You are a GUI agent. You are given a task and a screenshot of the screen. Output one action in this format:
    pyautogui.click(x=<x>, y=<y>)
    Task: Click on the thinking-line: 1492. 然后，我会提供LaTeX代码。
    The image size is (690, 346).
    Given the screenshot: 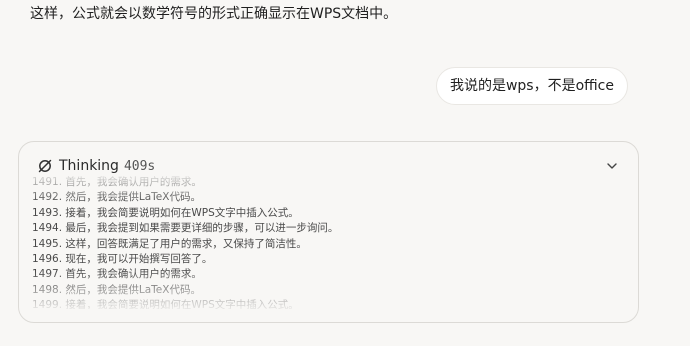 What is the action you would take?
    pyautogui.click(x=116, y=197)
    